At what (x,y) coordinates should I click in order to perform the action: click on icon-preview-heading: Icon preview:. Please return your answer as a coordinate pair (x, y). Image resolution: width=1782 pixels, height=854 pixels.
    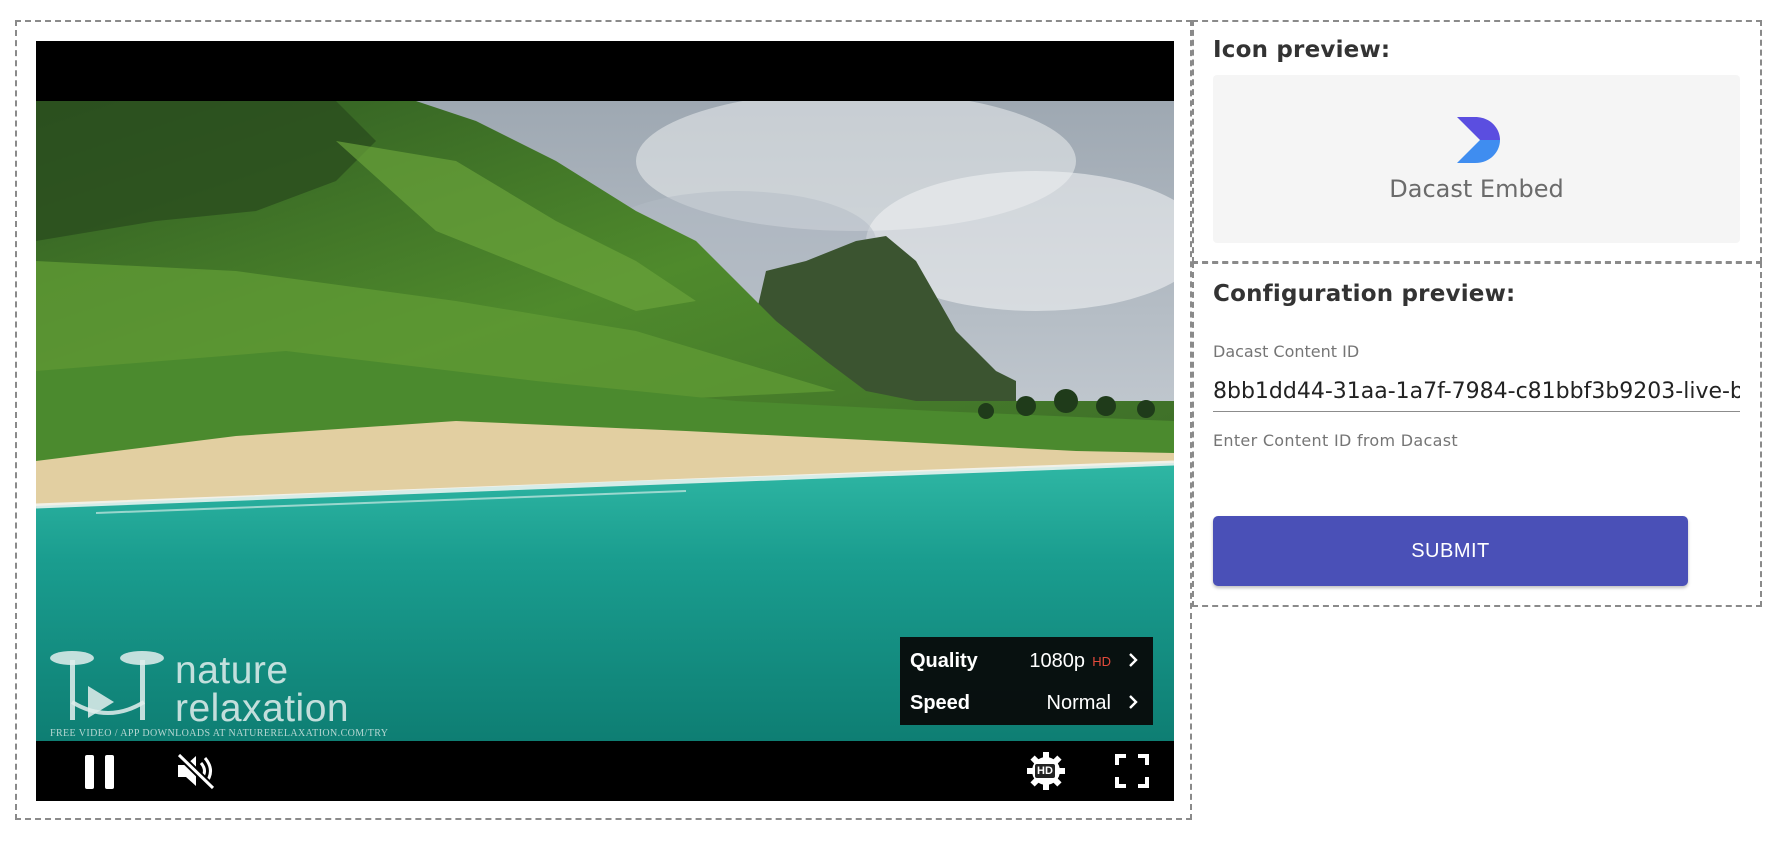
    Looking at the image, I should click on (1302, 50).